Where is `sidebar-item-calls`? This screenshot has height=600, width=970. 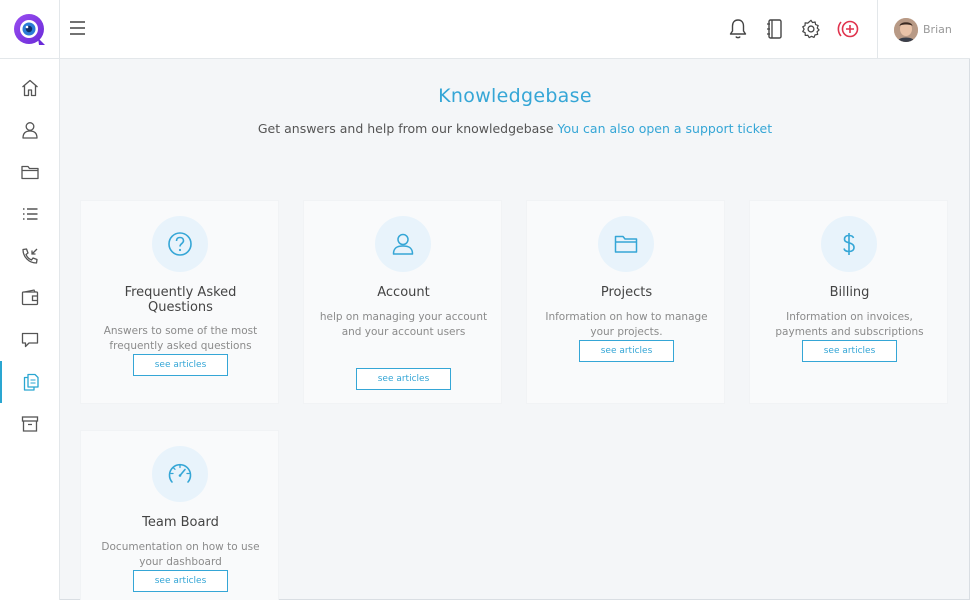
sidebar-item-calls is located at coordinates (30, 256).